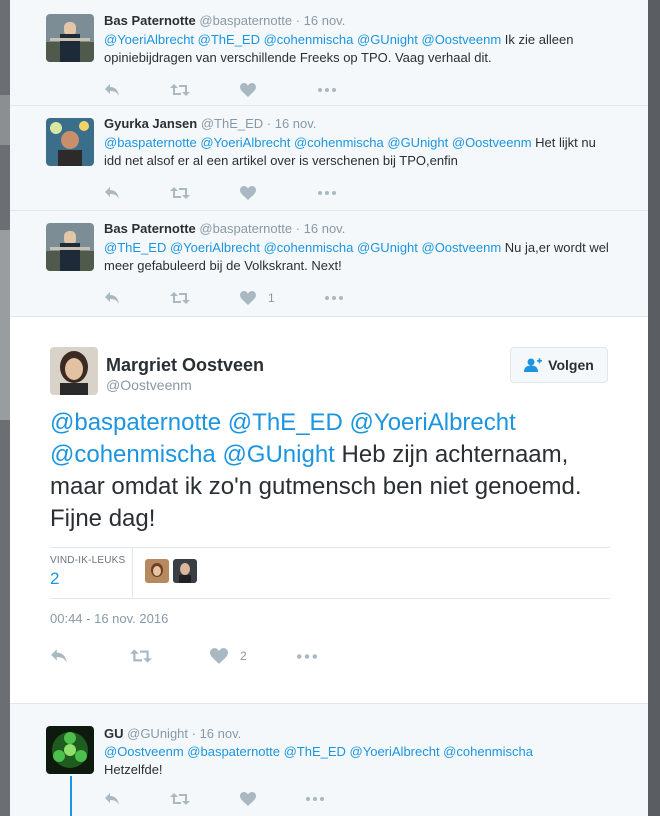 Image resolution: width=660 pixels, height=816 pixels. I want to click on tweet-actions: 2, so click(208, 656).